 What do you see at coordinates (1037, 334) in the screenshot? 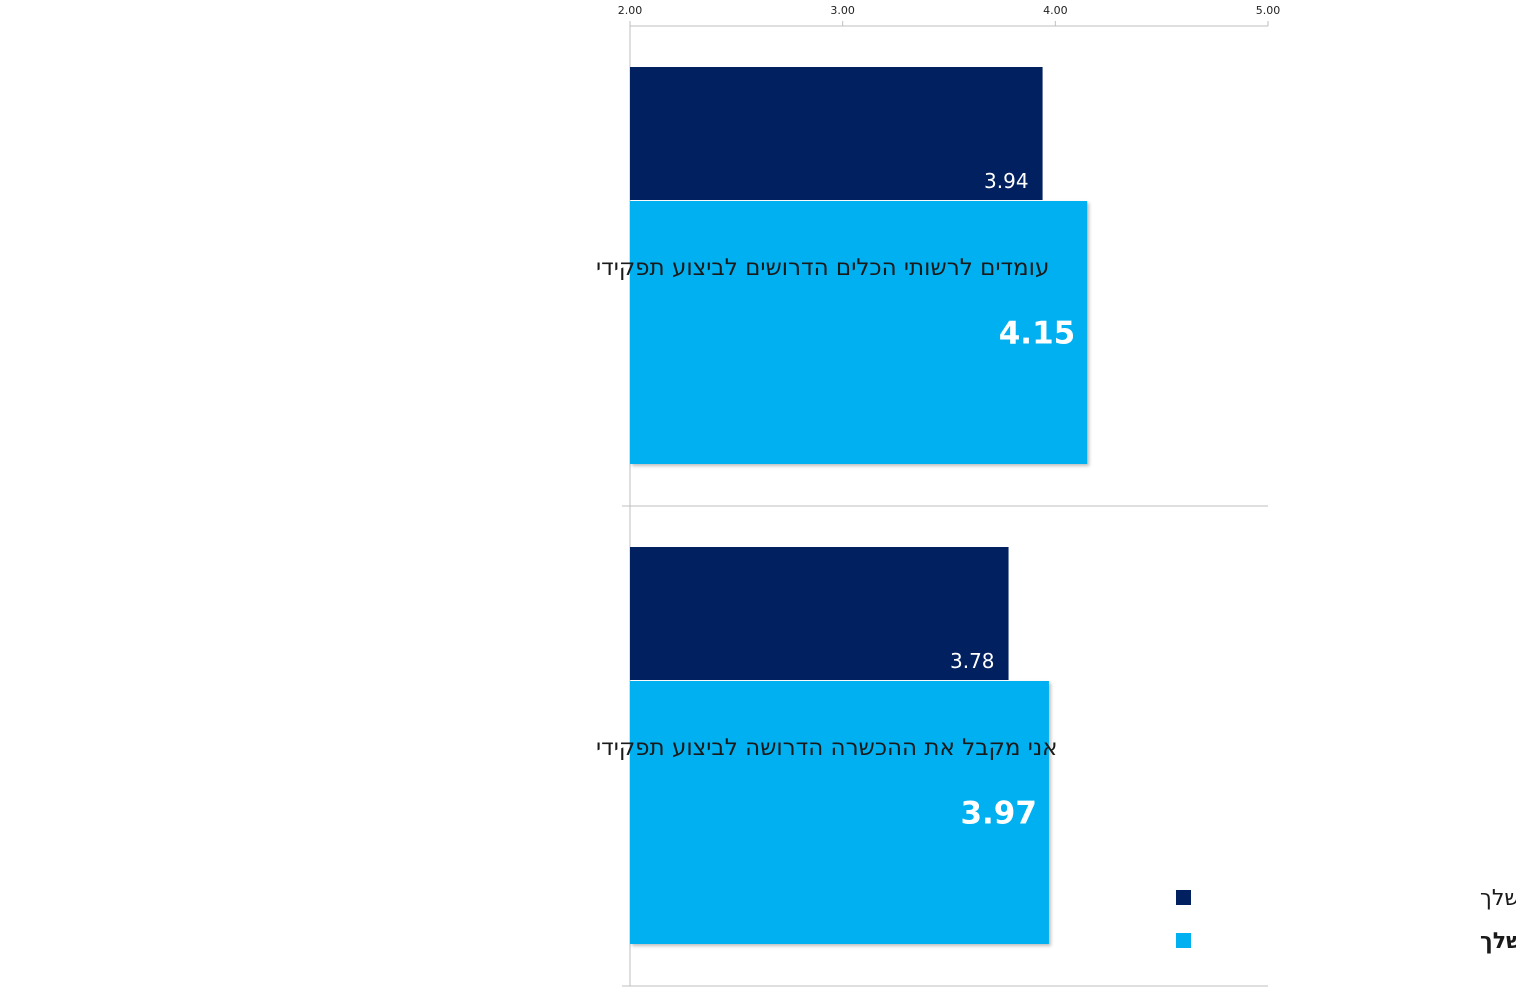
I see `data-label: 4.15` at bounding box center [1037, 334].